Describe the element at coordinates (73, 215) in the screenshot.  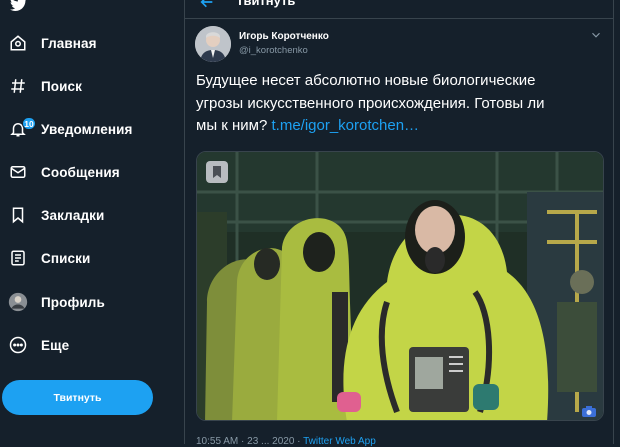
I see `sidebar-item-label: Закладки` at that location.